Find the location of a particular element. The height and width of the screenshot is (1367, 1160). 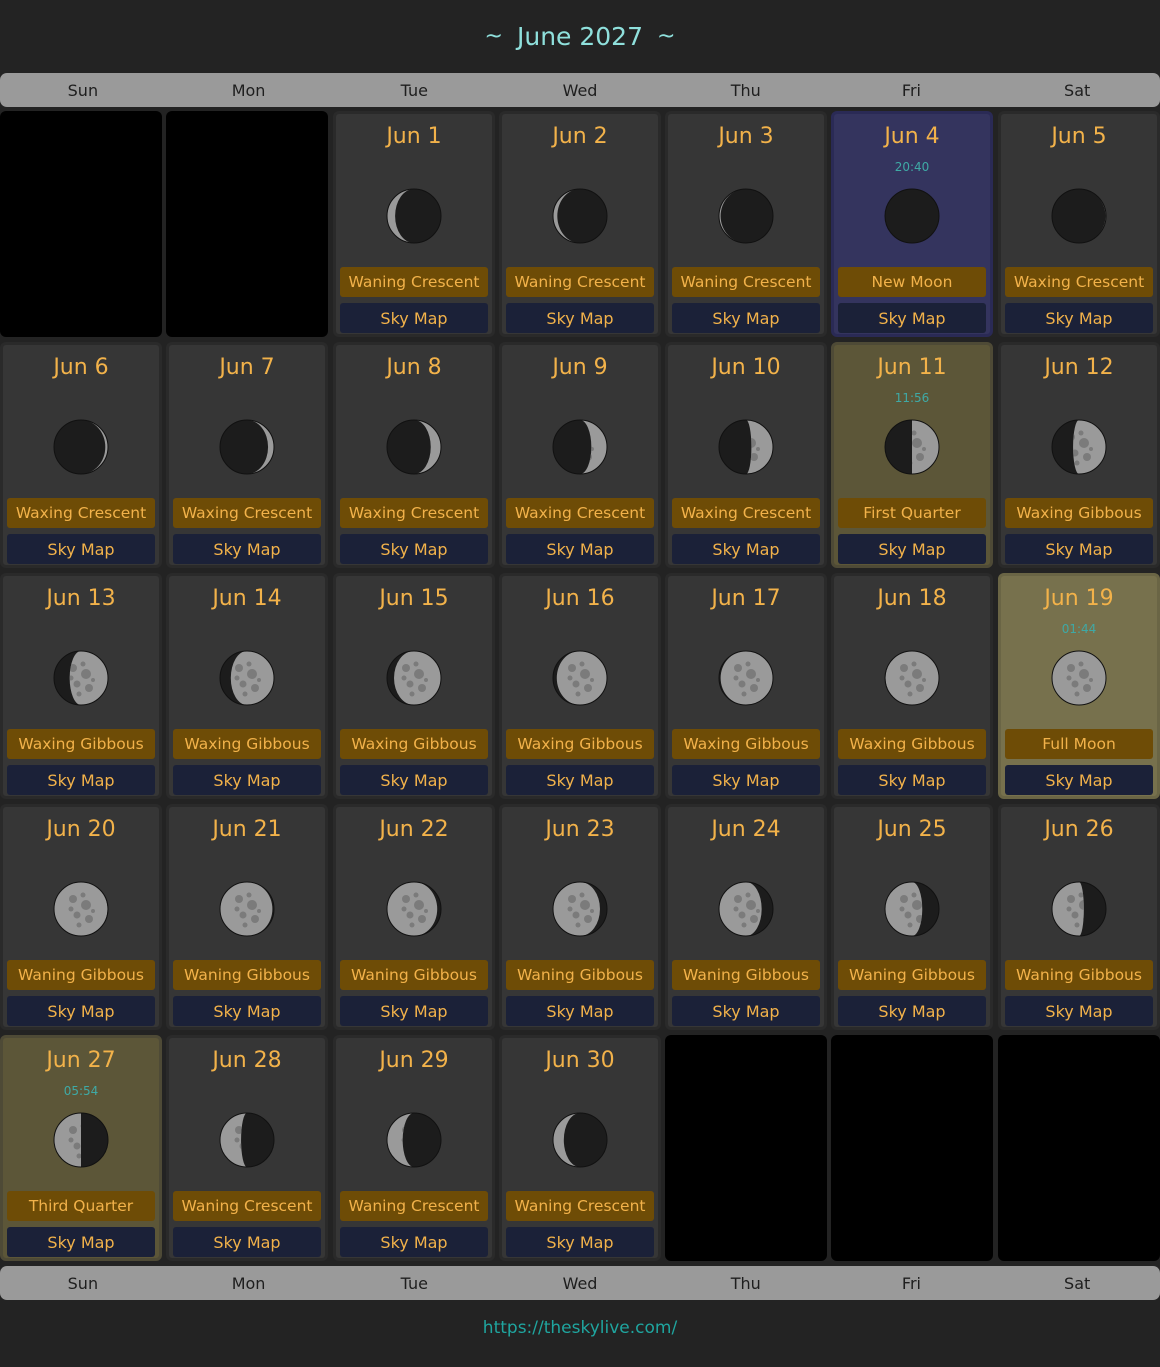

footer-link: https://theskylive.com/ is located at coordinates (580, 1328).